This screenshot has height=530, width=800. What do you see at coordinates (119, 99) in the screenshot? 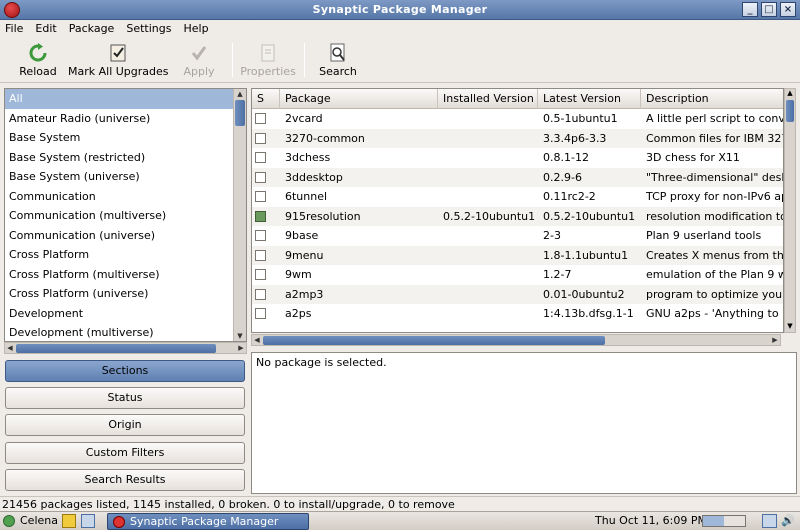
I see `section-item-all: All` at bounding box center [119, 99].